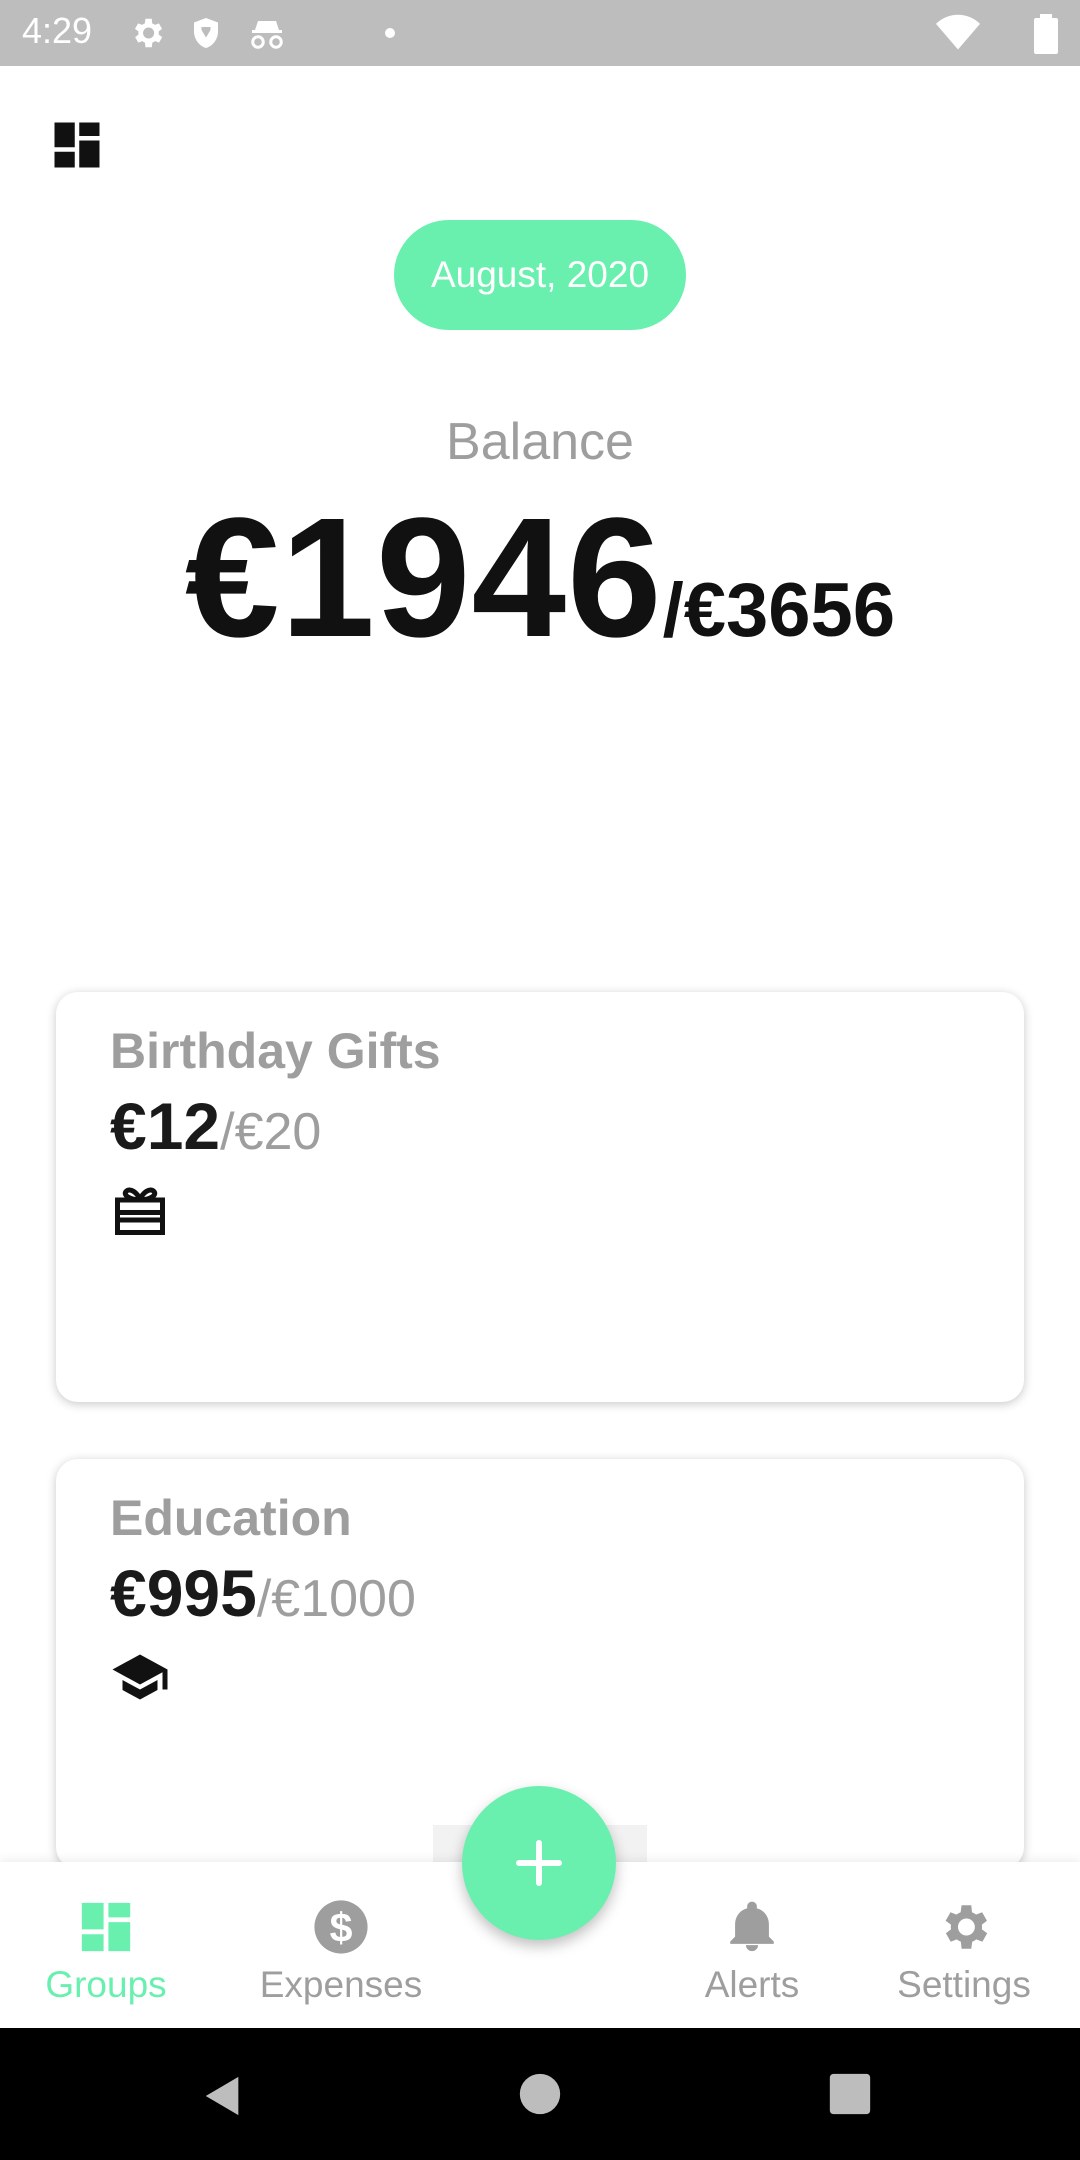 The image size is (1080, 2160). I want to click on back-icon, so click(223, 2096).